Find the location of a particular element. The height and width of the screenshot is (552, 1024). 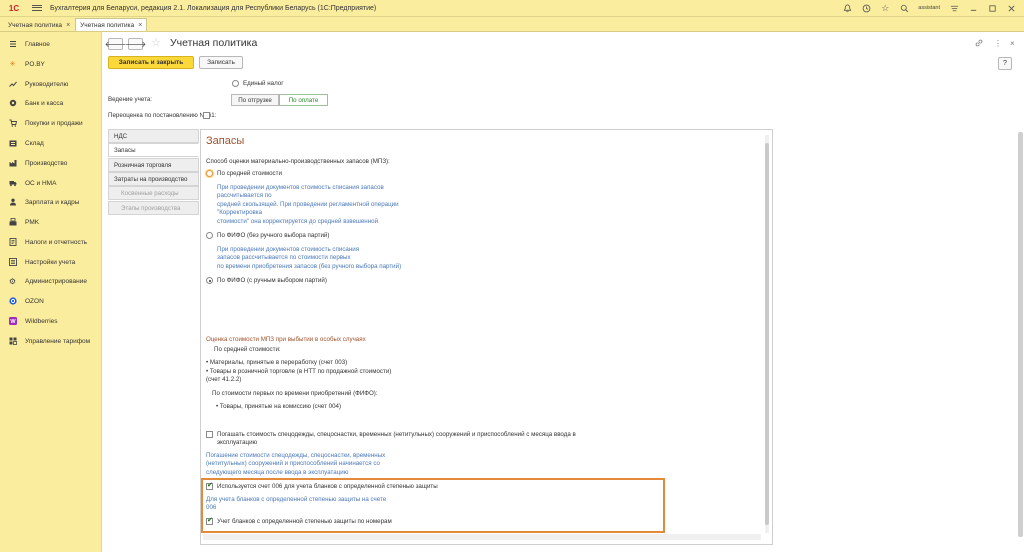

close-window-icon is located at coordinates (1011, 8).